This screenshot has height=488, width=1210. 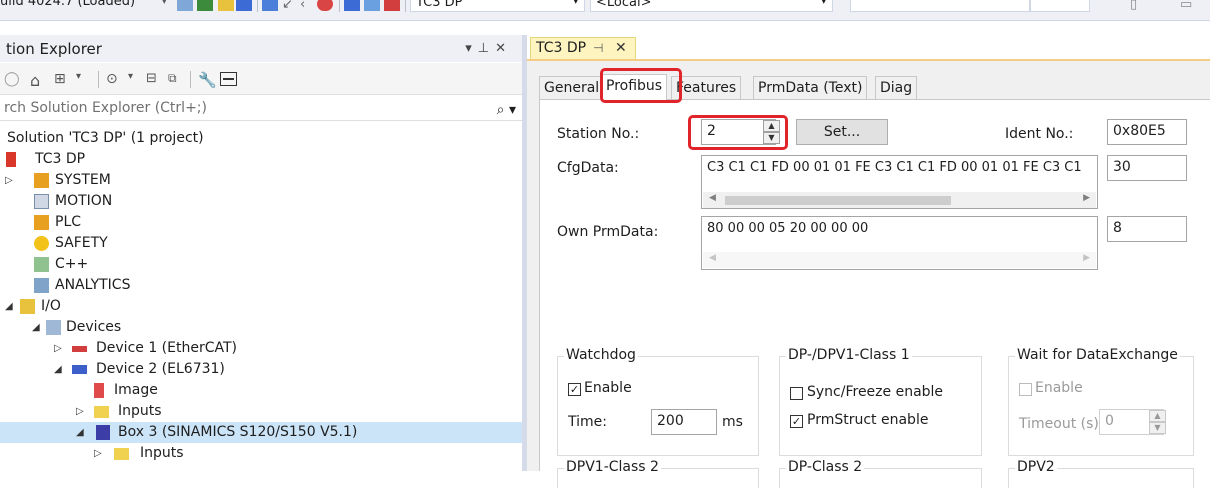 What do you see at coordinates (732, 422) in the screenshot?
I see `watchdog-time-unit: ms` at bounding box center [732, 422].